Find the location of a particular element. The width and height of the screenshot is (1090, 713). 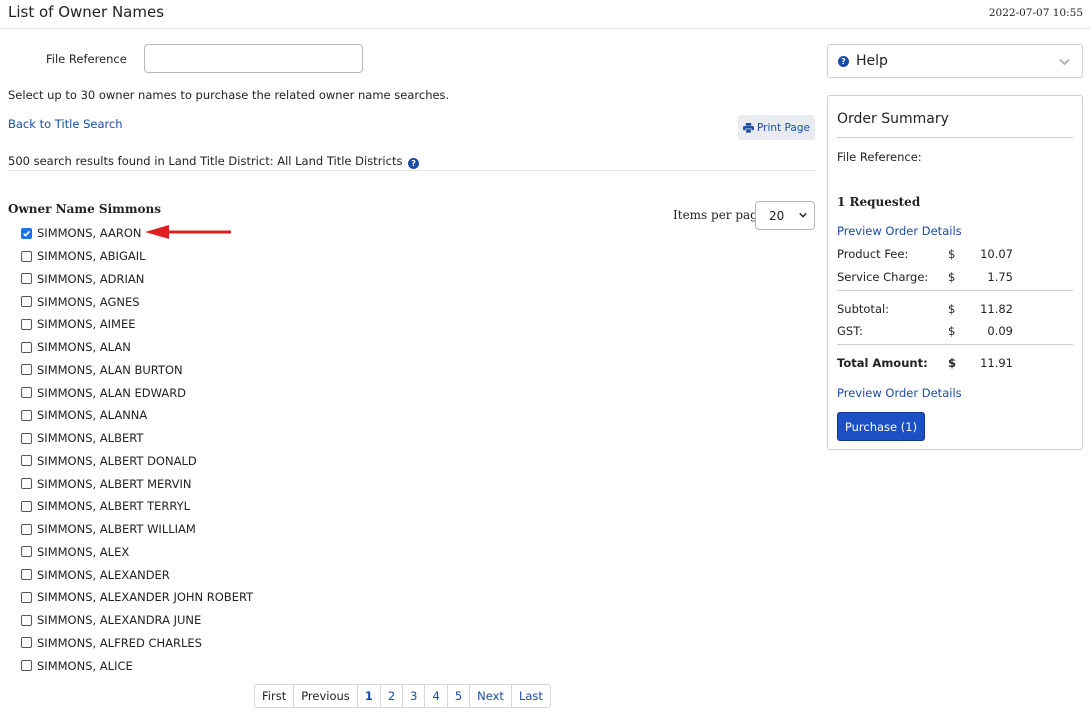

summary-file-reference-label: File Reference: is located at coordinates (879, 157).